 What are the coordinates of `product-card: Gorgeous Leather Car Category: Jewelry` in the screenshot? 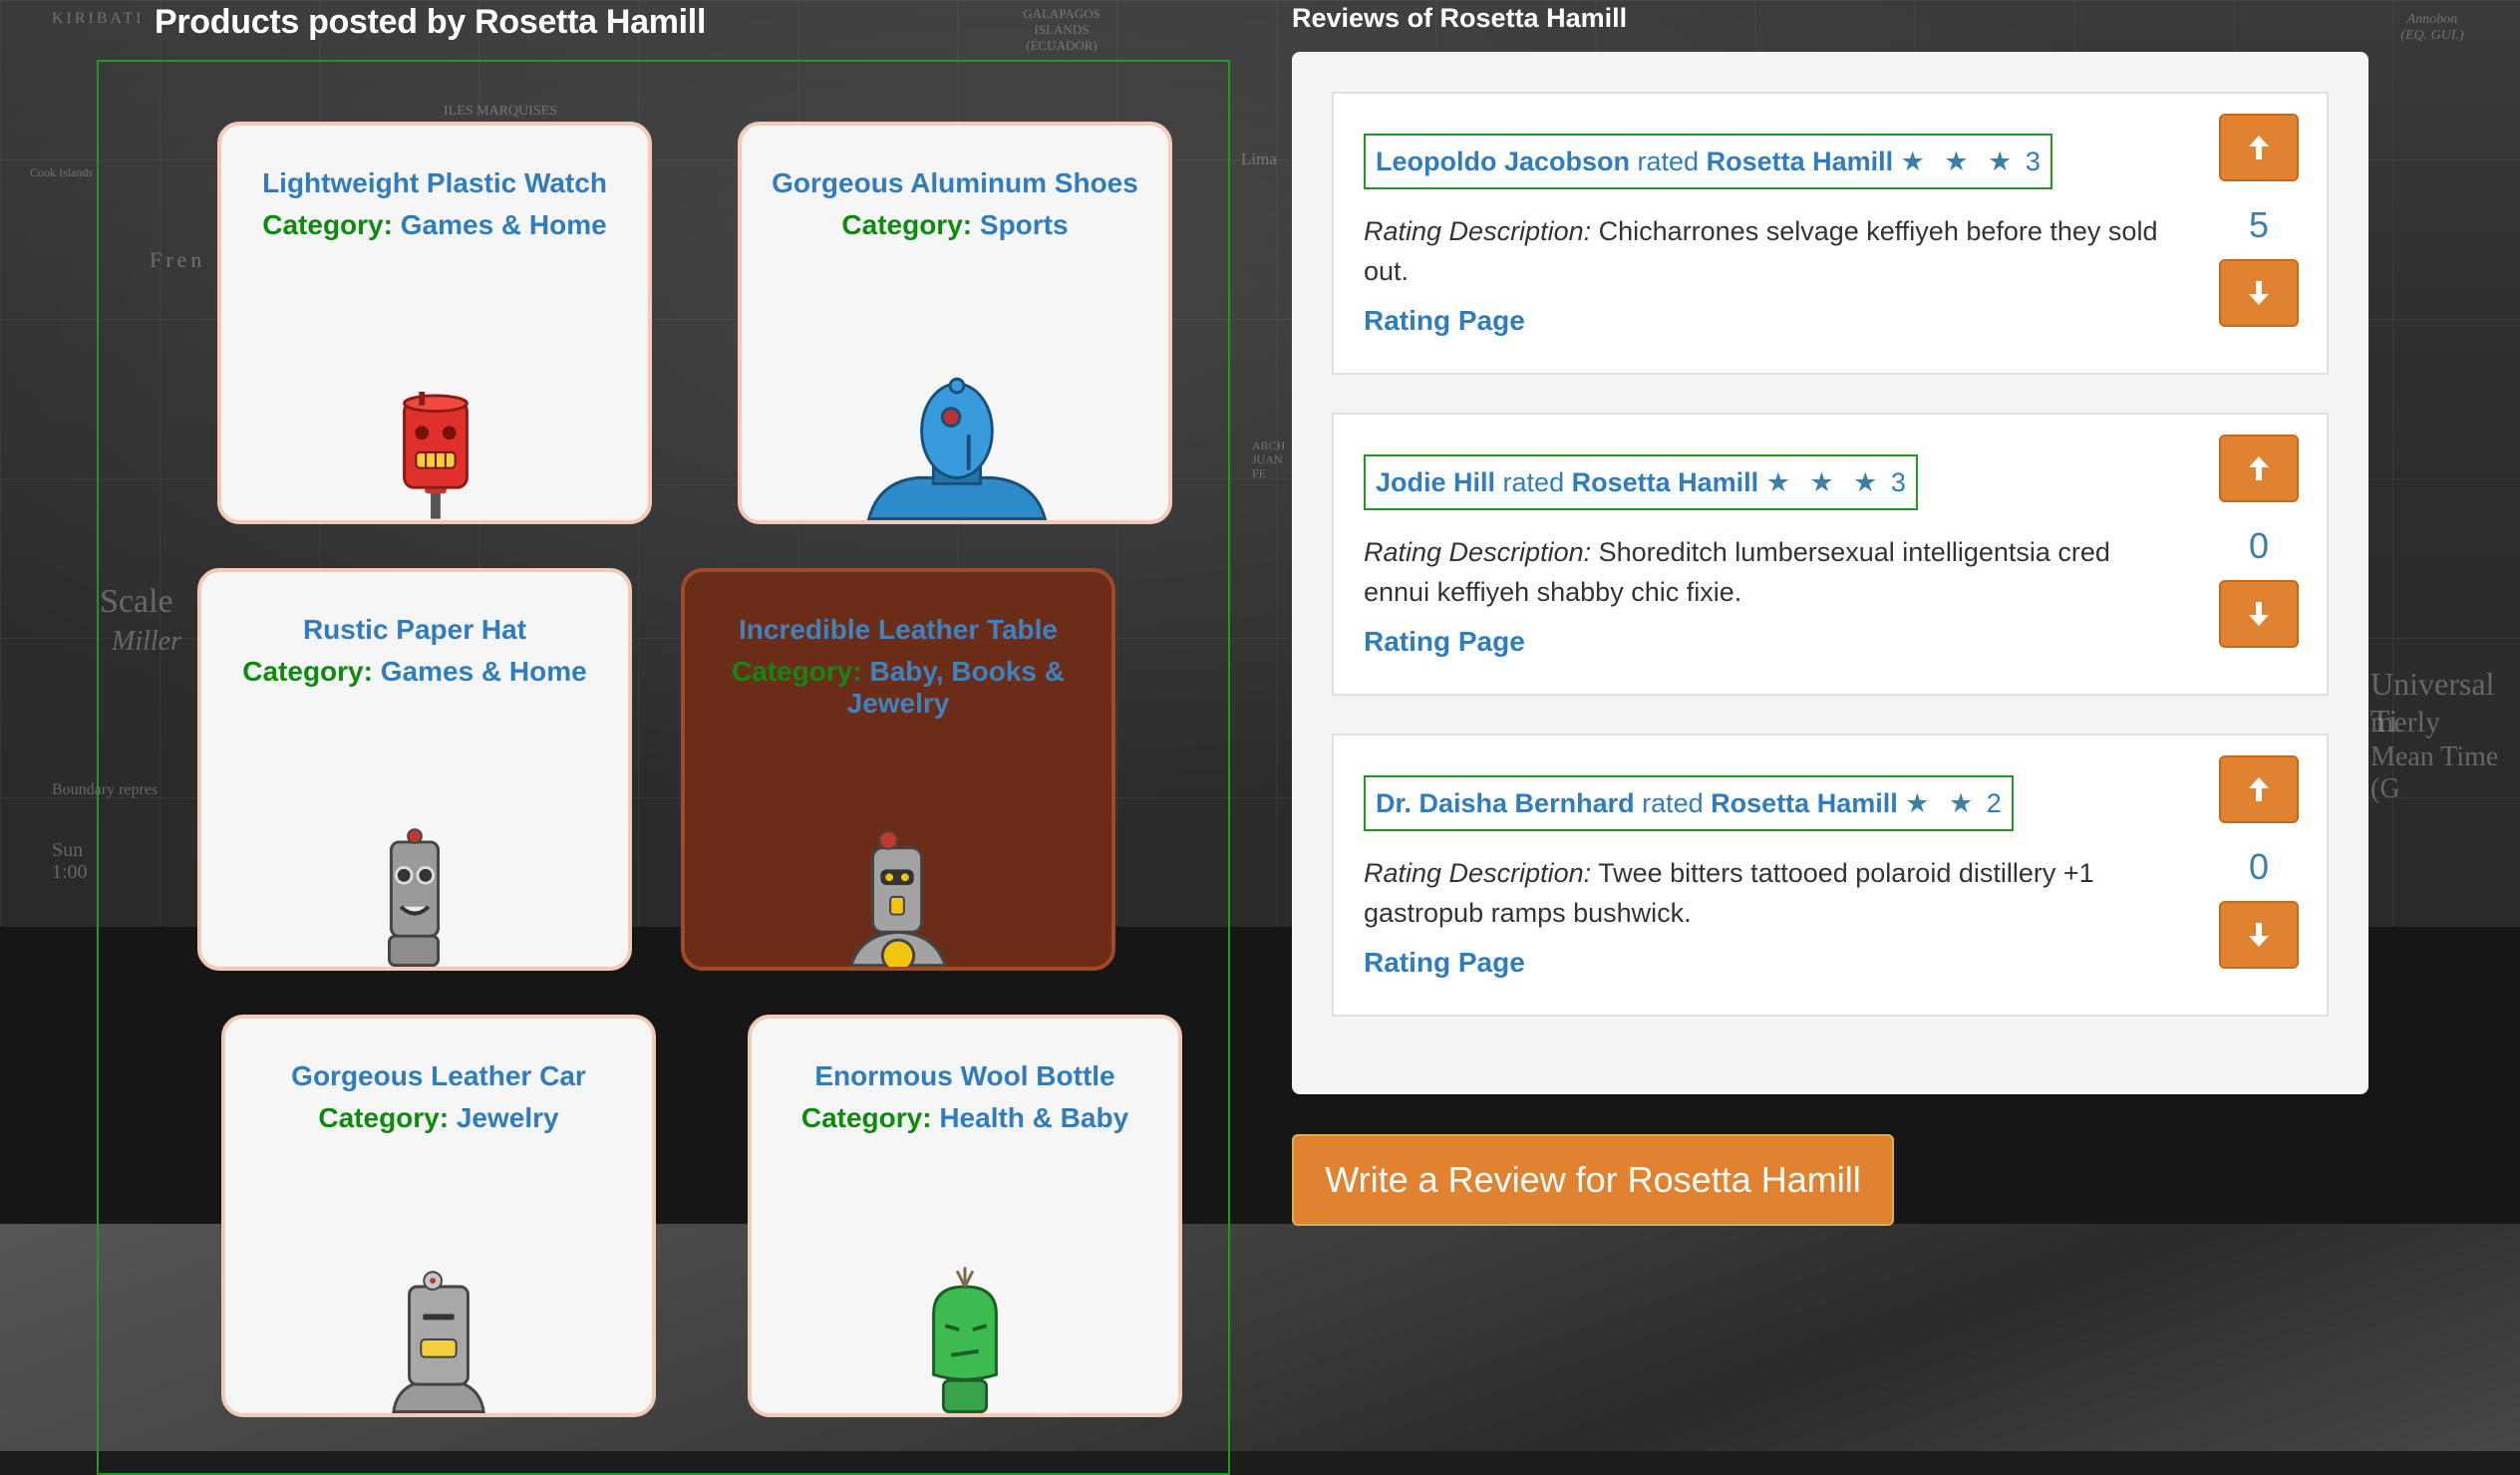 It's located at (438, 1216).